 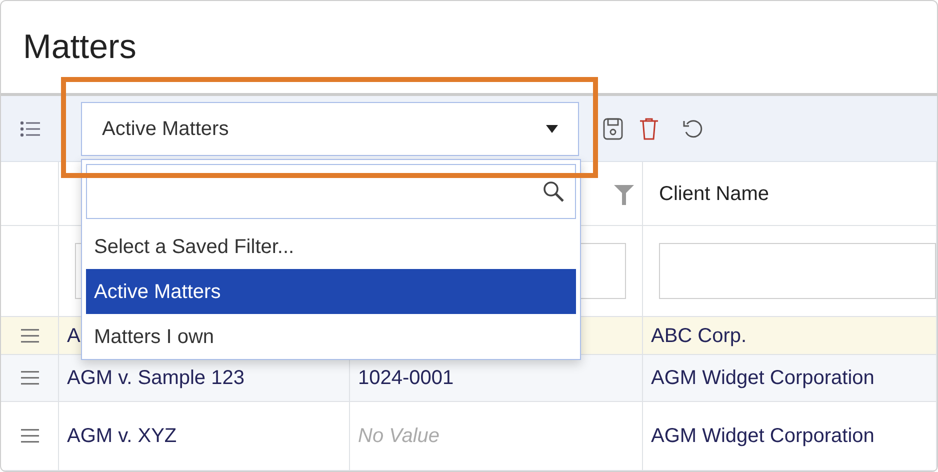 I want to click on undo-icon, so click(x=693, y=129).